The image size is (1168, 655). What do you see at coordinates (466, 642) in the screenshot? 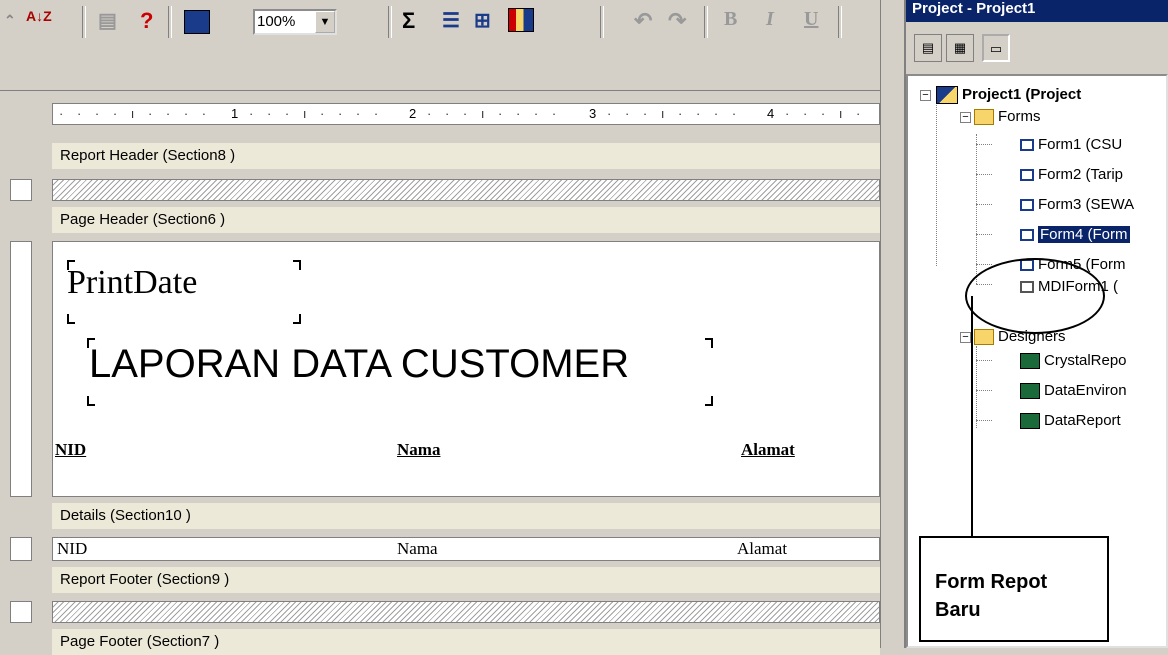
I see `section-bar-page-footer: Page Footer (Section7 )` at bounding box center [466, 642].